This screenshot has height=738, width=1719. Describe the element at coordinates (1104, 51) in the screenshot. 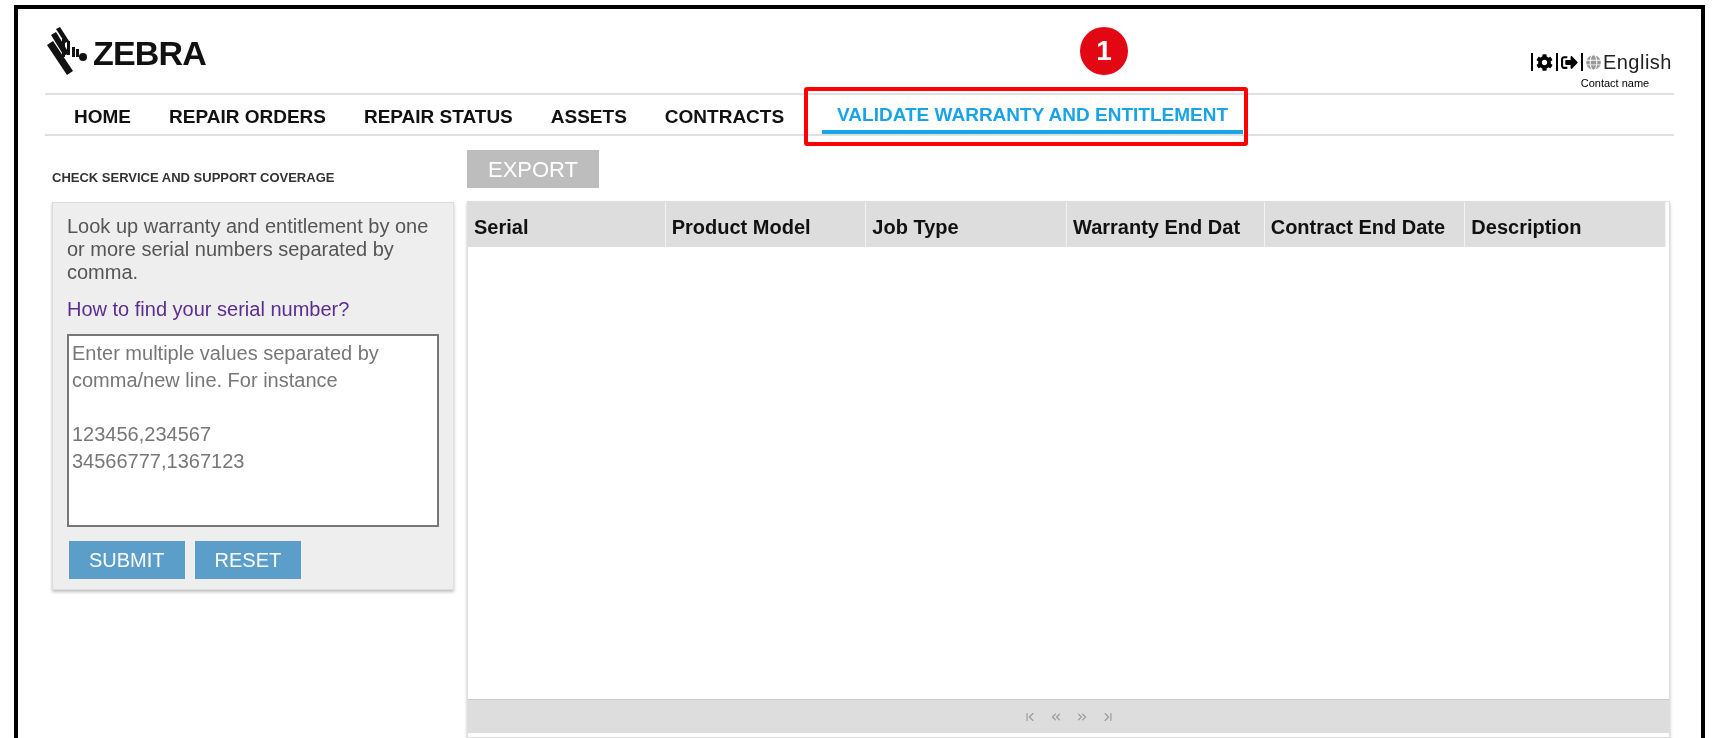

I see `step-marker: 1` at that location.